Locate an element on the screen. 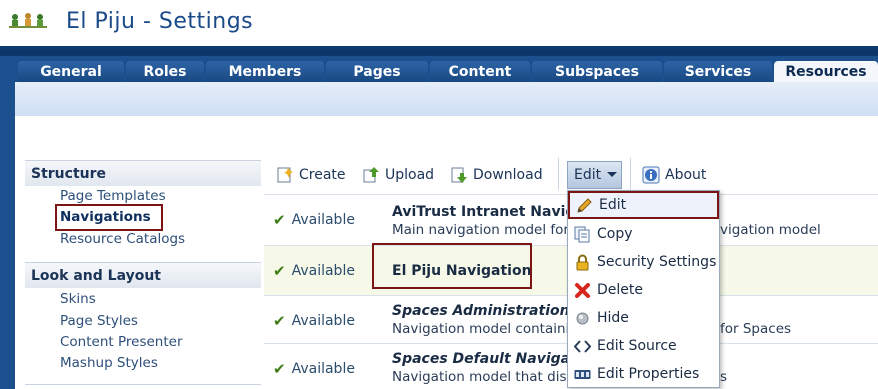 Image resolution: width=878 pixels, height=389 pixels. toolbar-separator is located at coordinates (558, 174).